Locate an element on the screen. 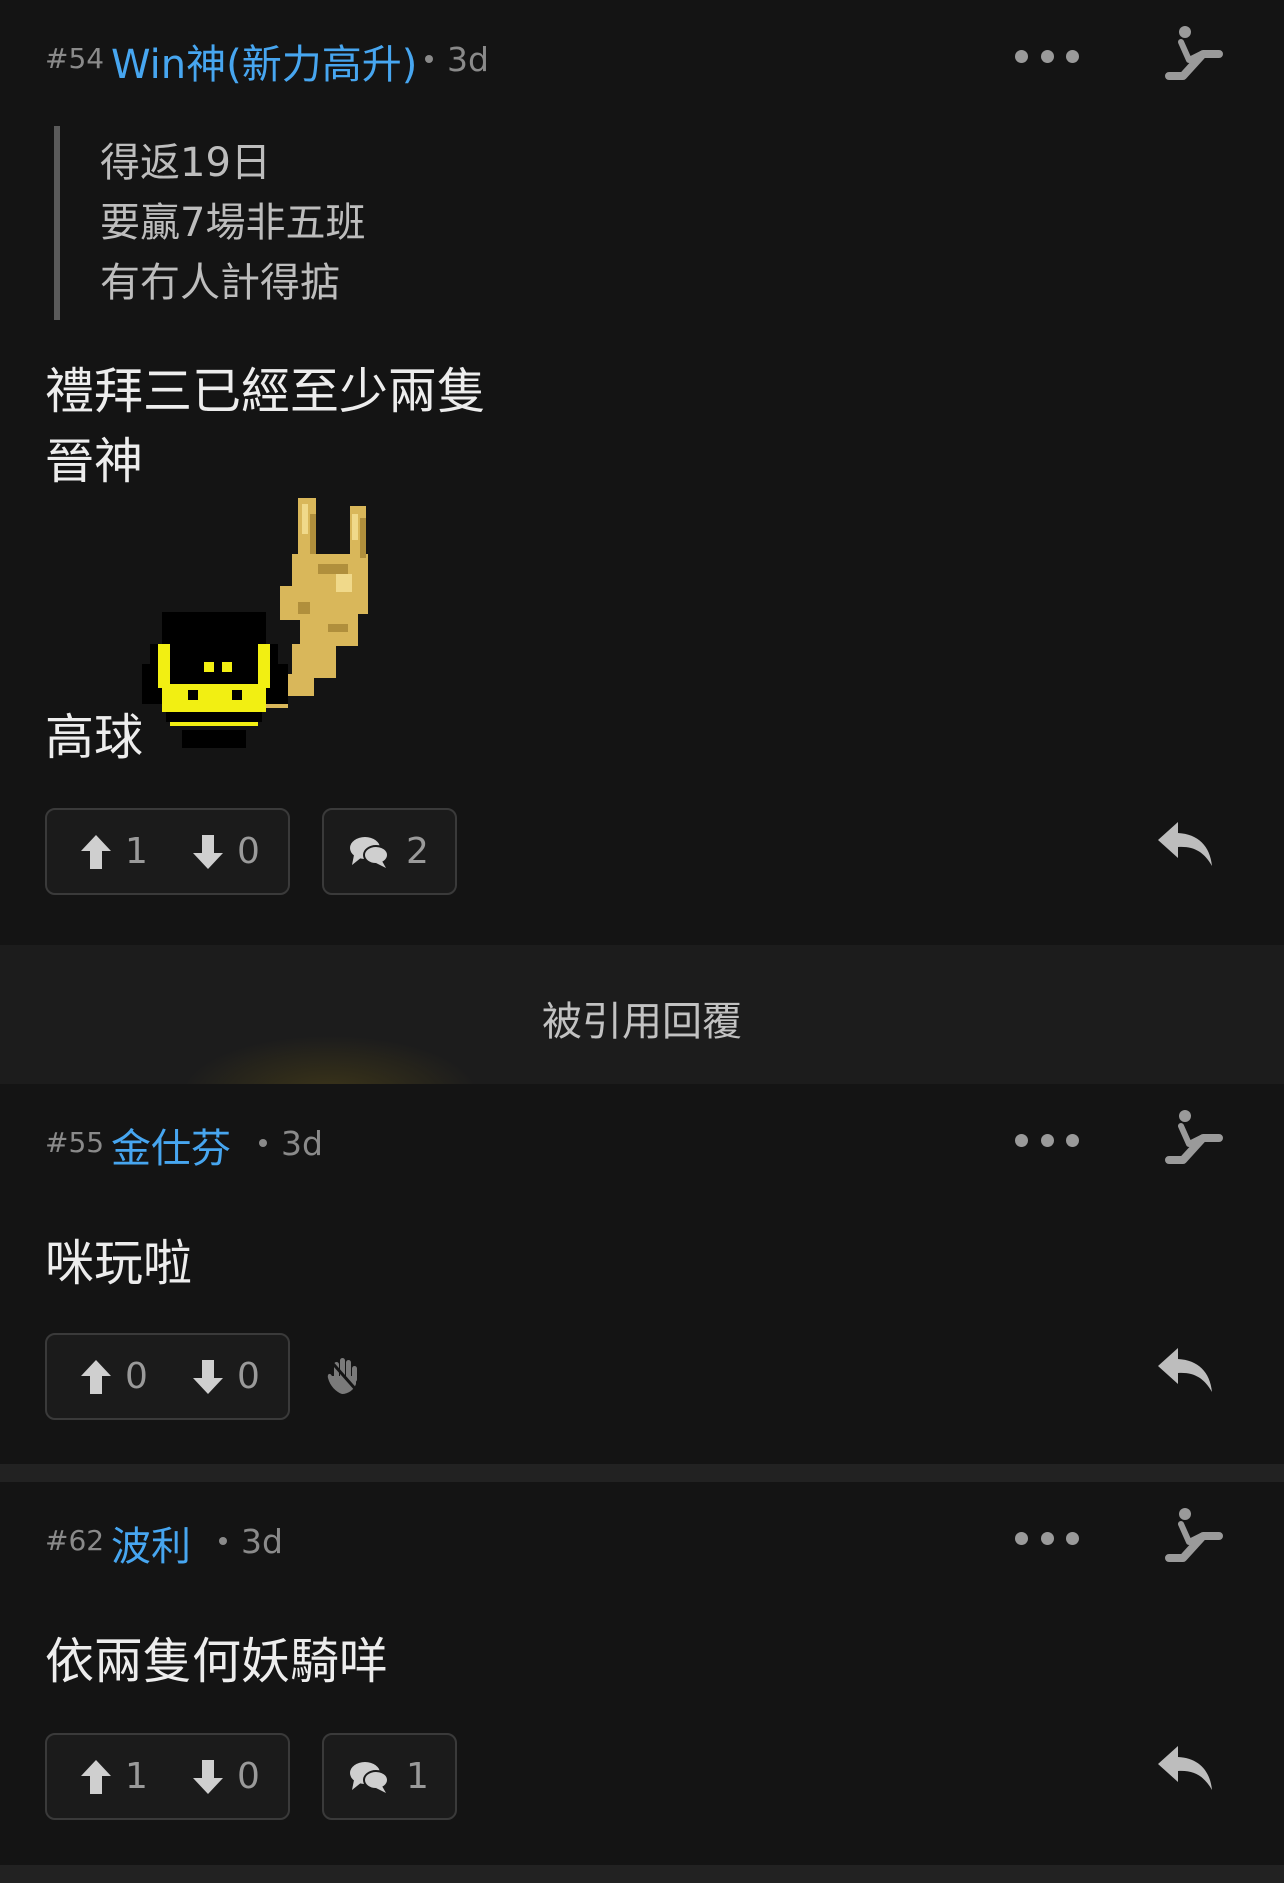 Image resolution: width=1284 pixels, height=1883 pixels. post-body-line: 依兩隻何妖騎咩 is located at coordinates (217, 1661).